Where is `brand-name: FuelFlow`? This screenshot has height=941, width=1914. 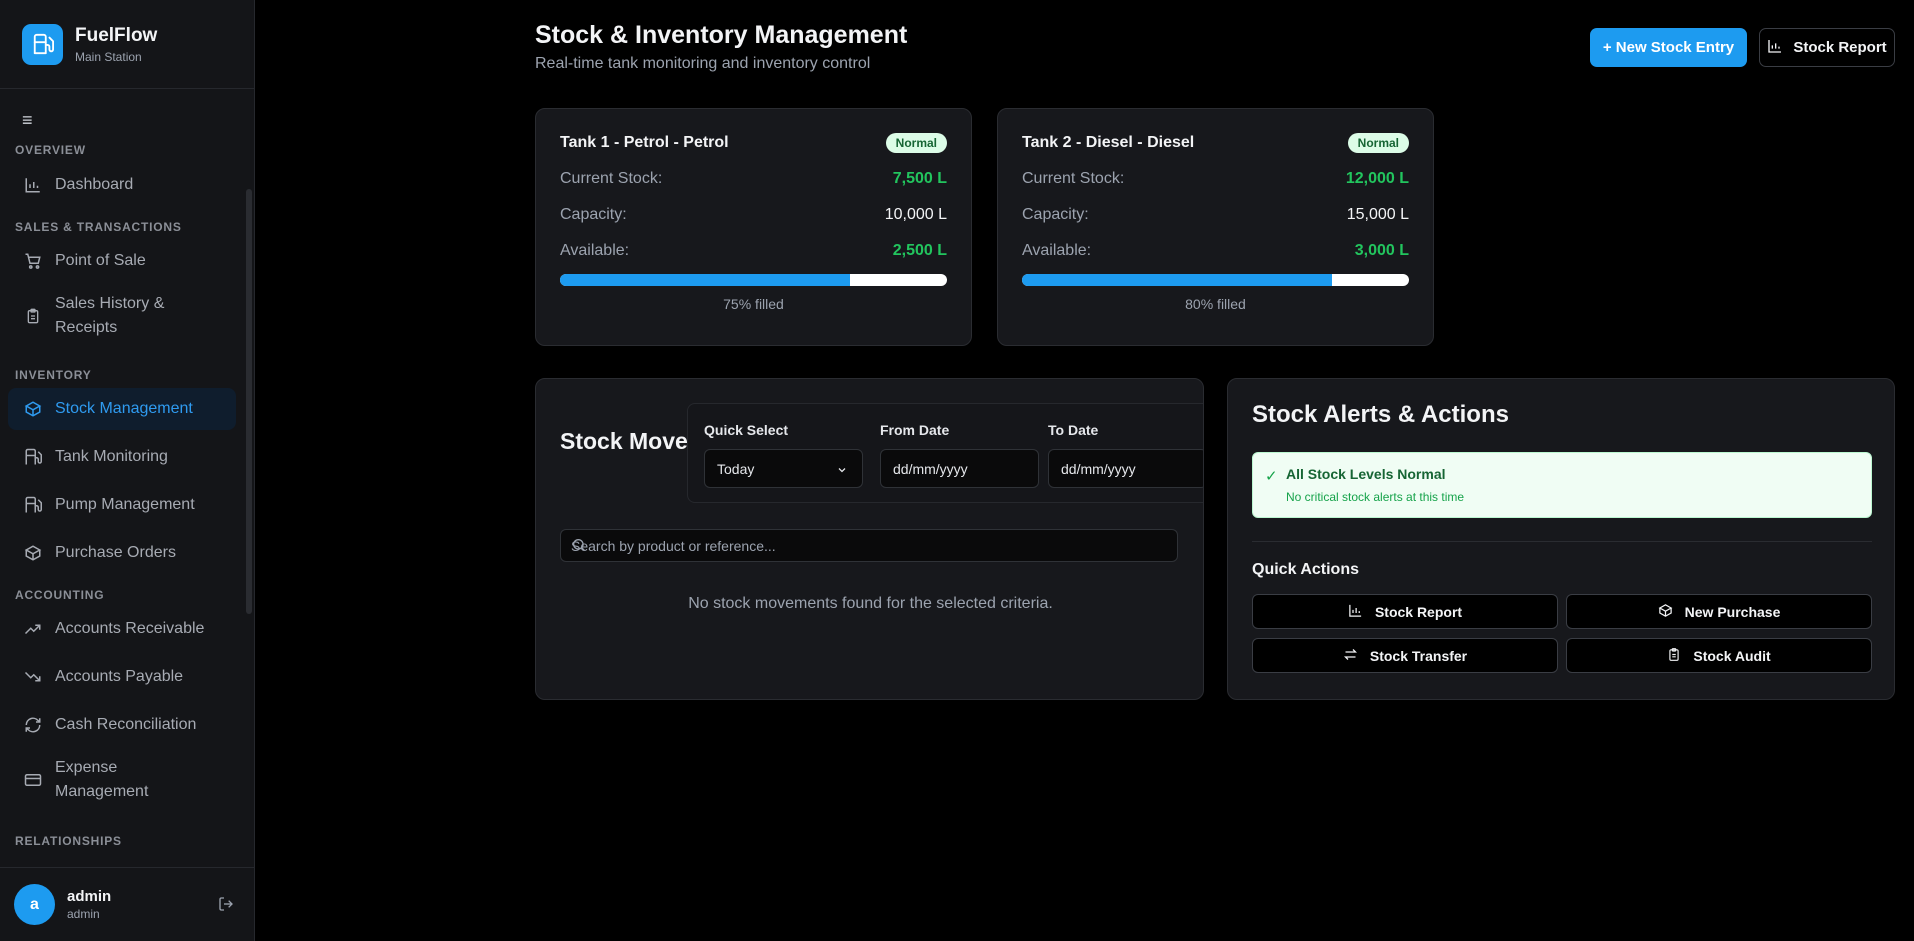
brand-name: FuelFlow is located at coordinates (116, 35).